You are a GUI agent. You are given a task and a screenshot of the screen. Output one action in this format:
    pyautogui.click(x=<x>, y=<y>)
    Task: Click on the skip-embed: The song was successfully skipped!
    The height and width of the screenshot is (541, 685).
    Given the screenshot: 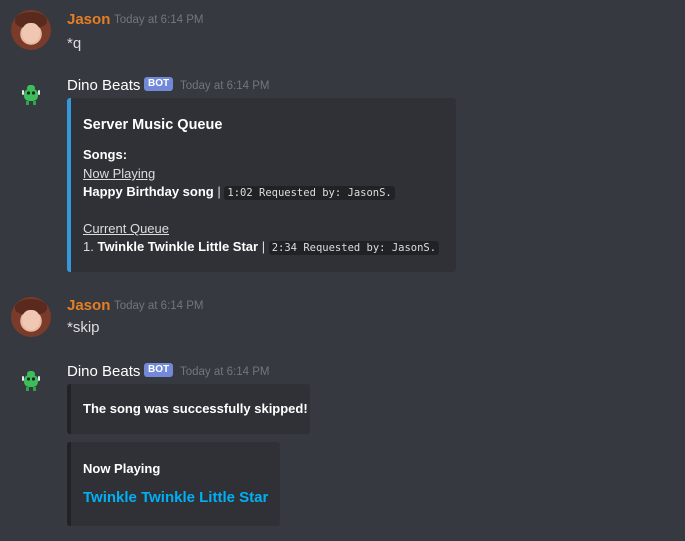 What is the action you would take?
    pyautogui.click(x=188, y=409)
    